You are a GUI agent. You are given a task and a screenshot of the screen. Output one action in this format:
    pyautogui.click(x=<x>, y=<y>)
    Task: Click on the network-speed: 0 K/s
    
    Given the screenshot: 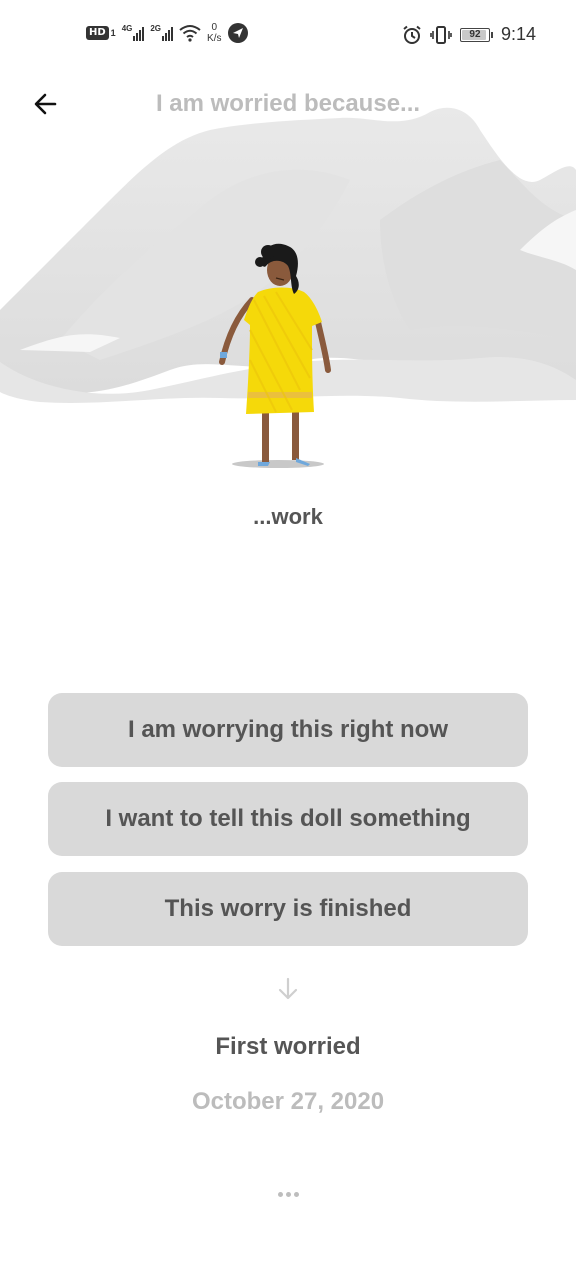 What is the action you would take?
    pyautogui.click(x=214, y=33)
    